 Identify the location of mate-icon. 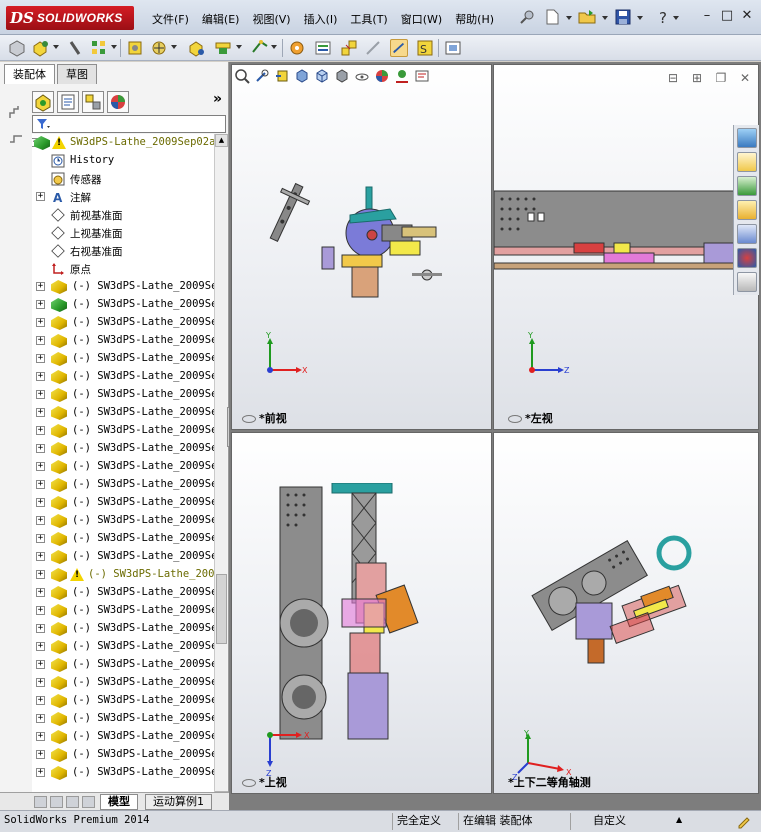
(75, 48).